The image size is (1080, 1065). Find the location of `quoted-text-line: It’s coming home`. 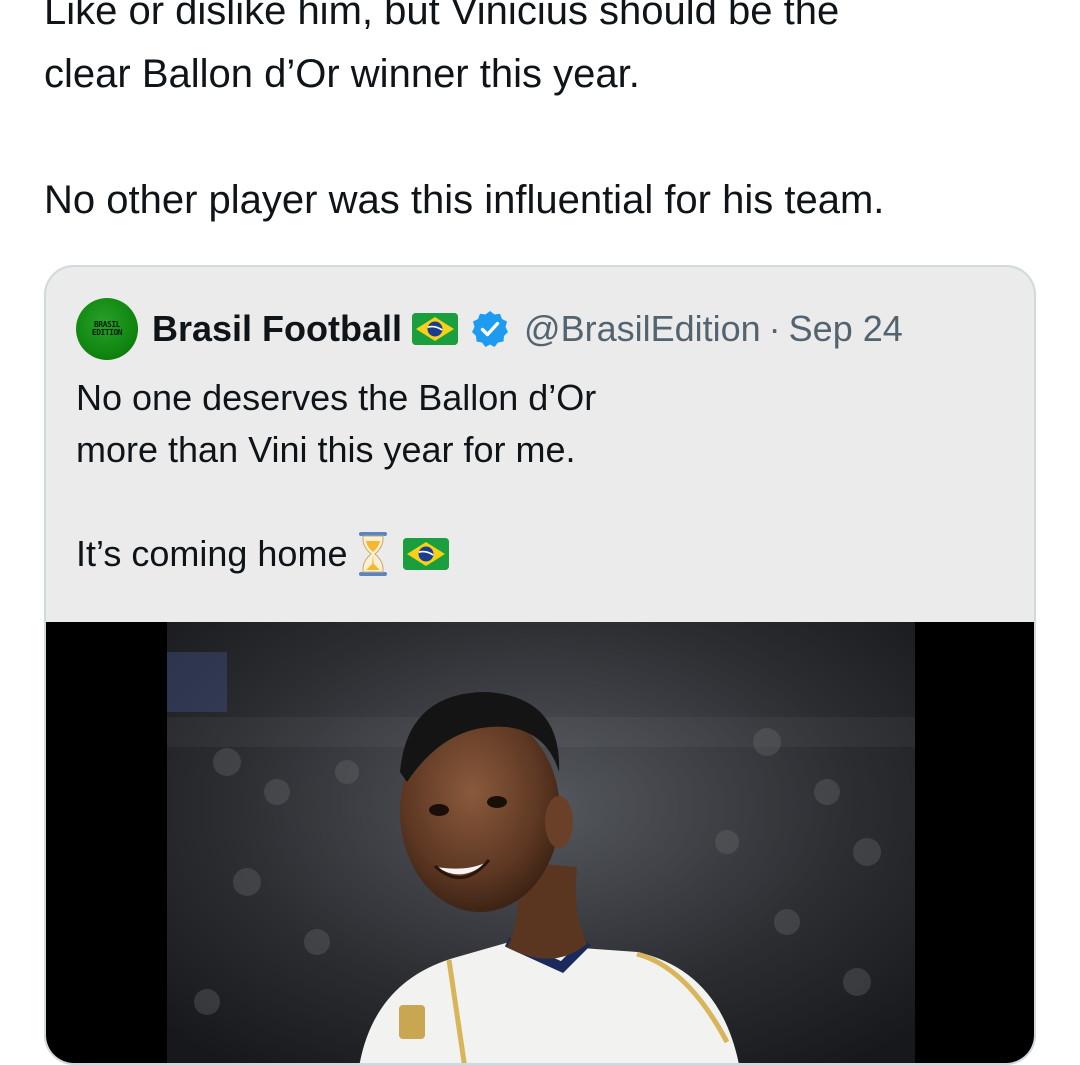

quoted-text-line: It’s coming home is located at coordinates (212, 553).